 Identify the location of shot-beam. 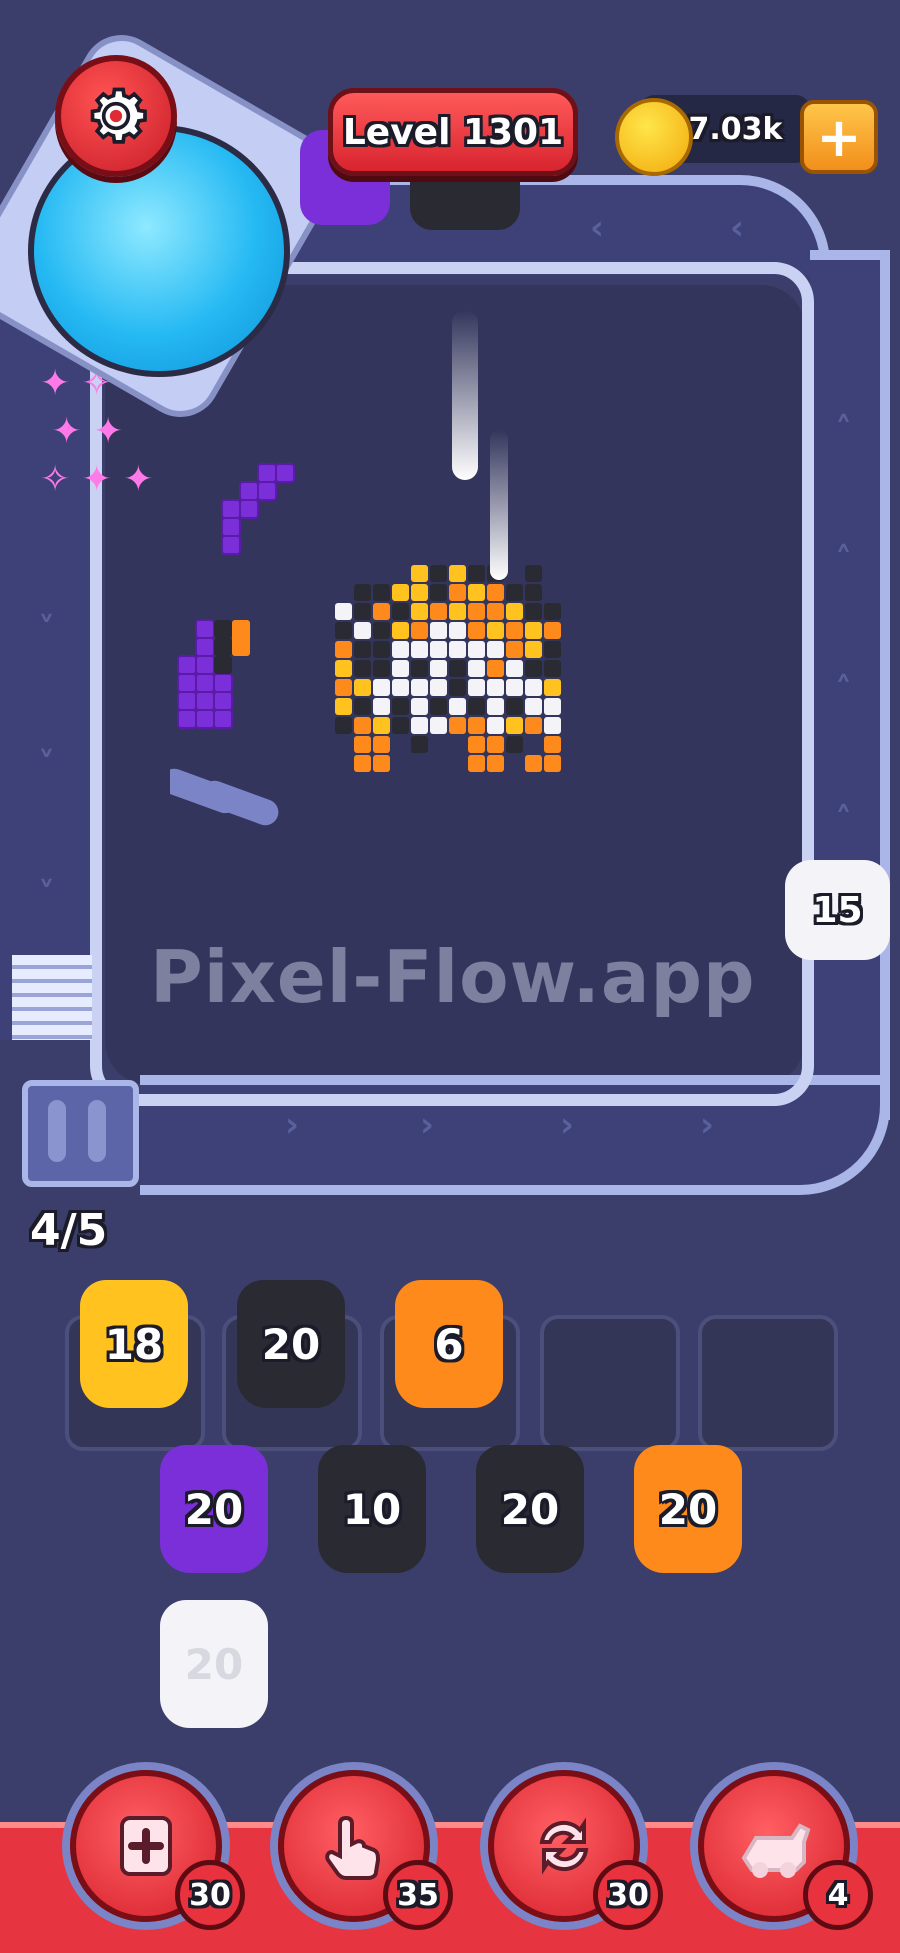
(465, 395).